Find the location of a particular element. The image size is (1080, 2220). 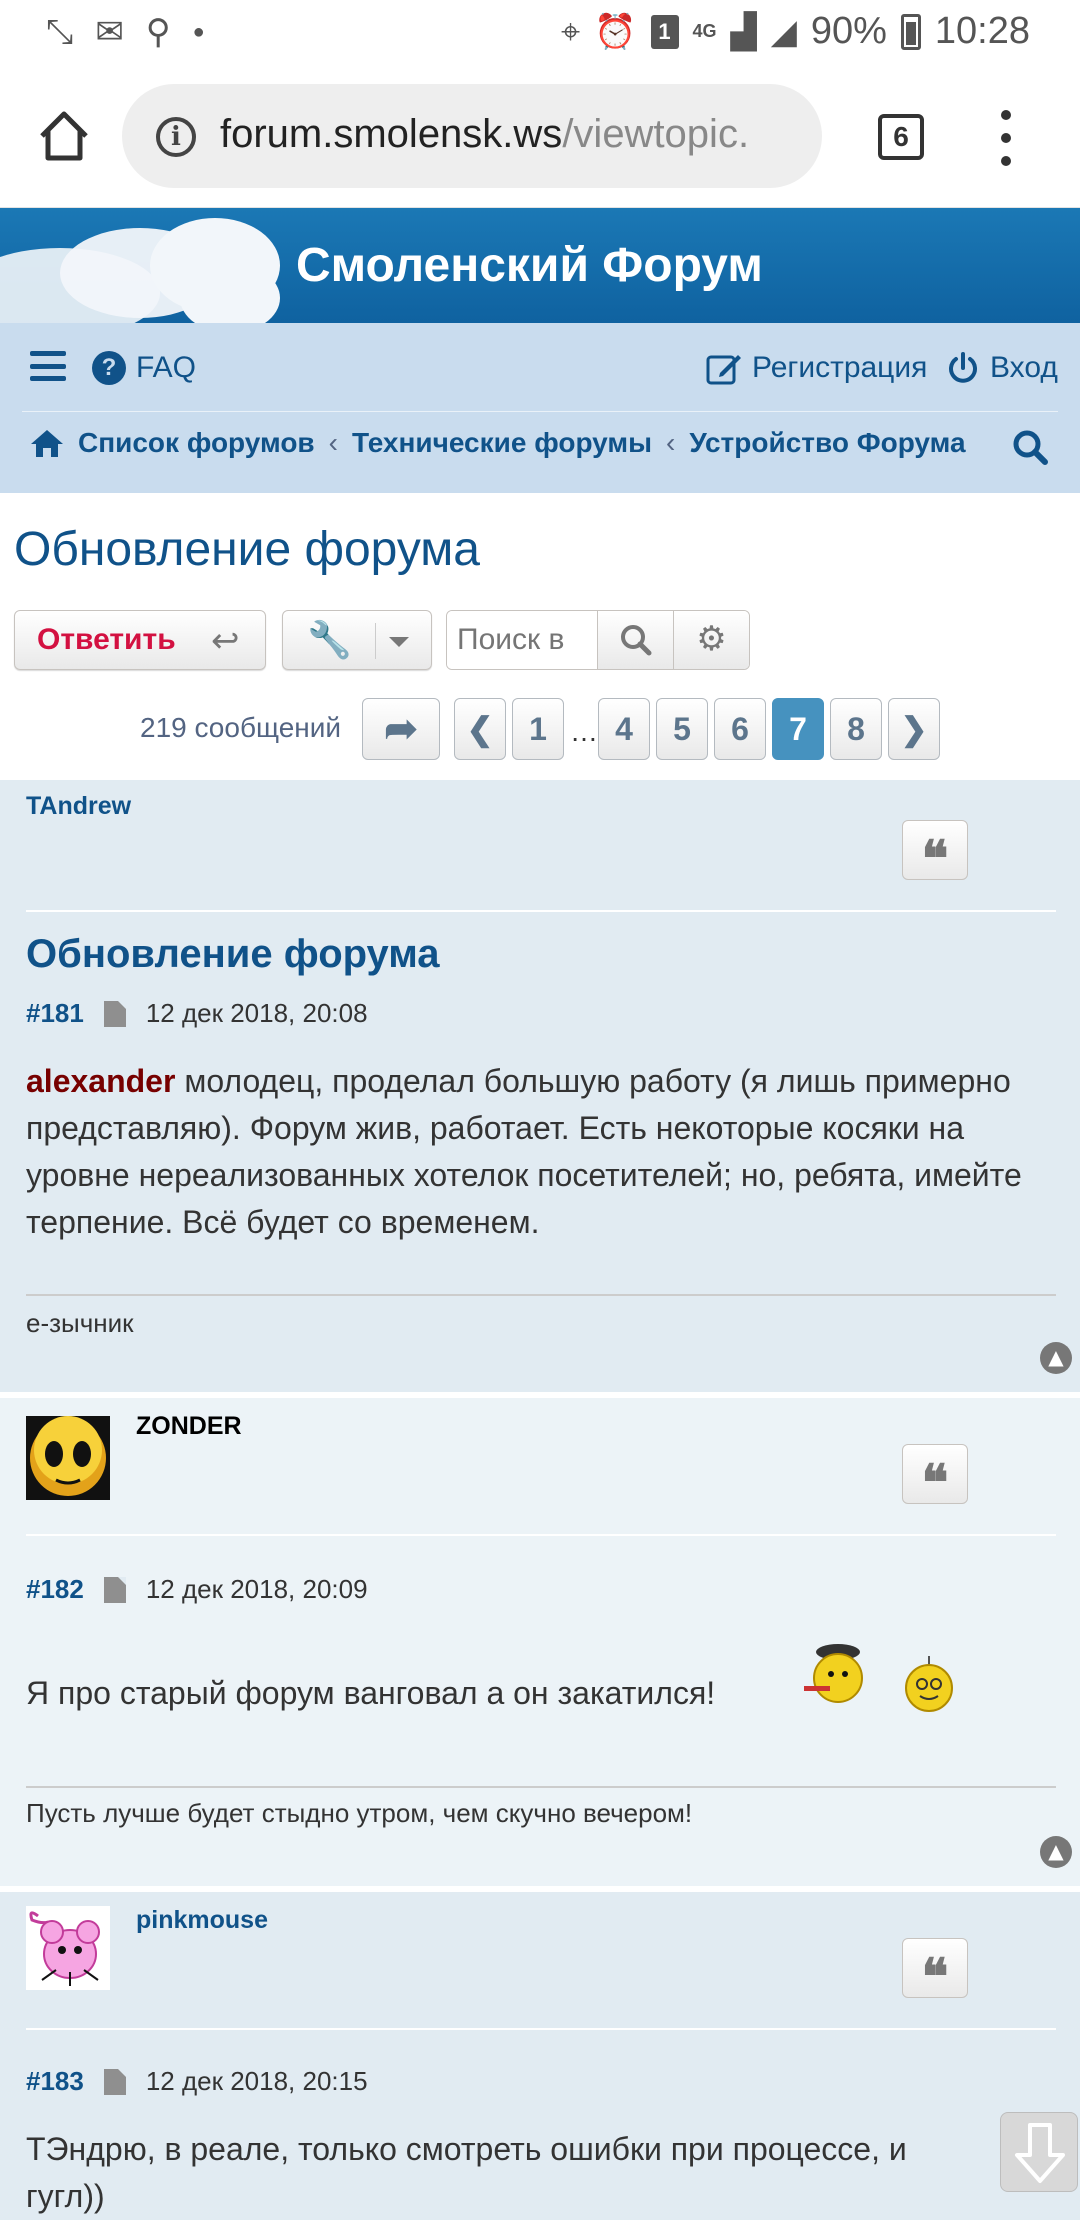

location-icon: ⌖ is located at coordinates (571, 31).